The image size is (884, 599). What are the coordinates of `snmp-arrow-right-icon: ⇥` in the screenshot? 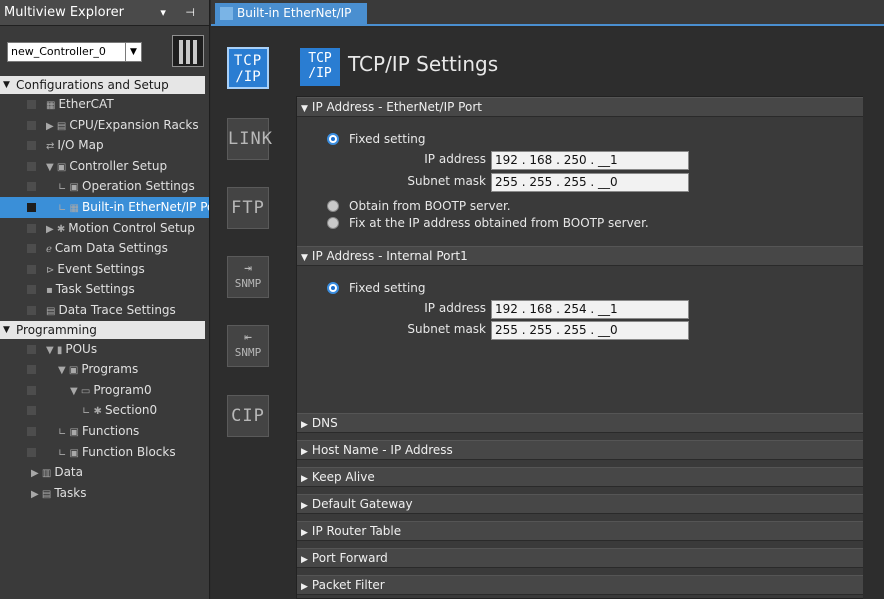 It's located at (248, 268).